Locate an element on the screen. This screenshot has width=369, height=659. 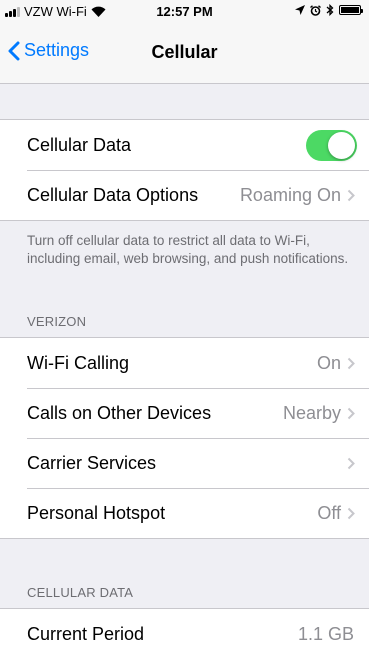
current-period-label: Current Period is located at coordinates (86, 633).